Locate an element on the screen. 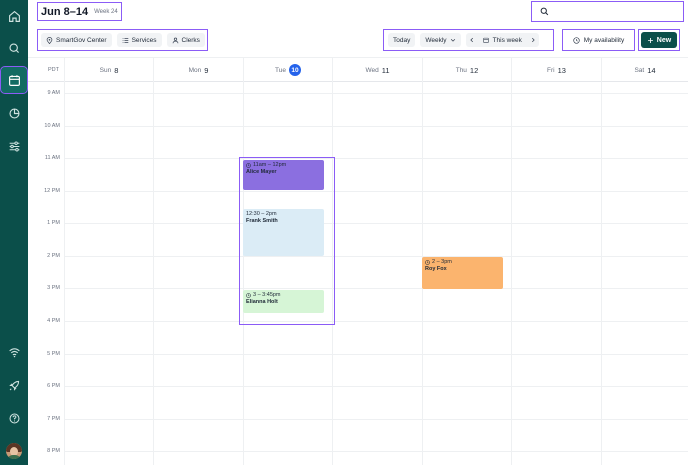  wifi-icon is located at coordinates (14, 352).